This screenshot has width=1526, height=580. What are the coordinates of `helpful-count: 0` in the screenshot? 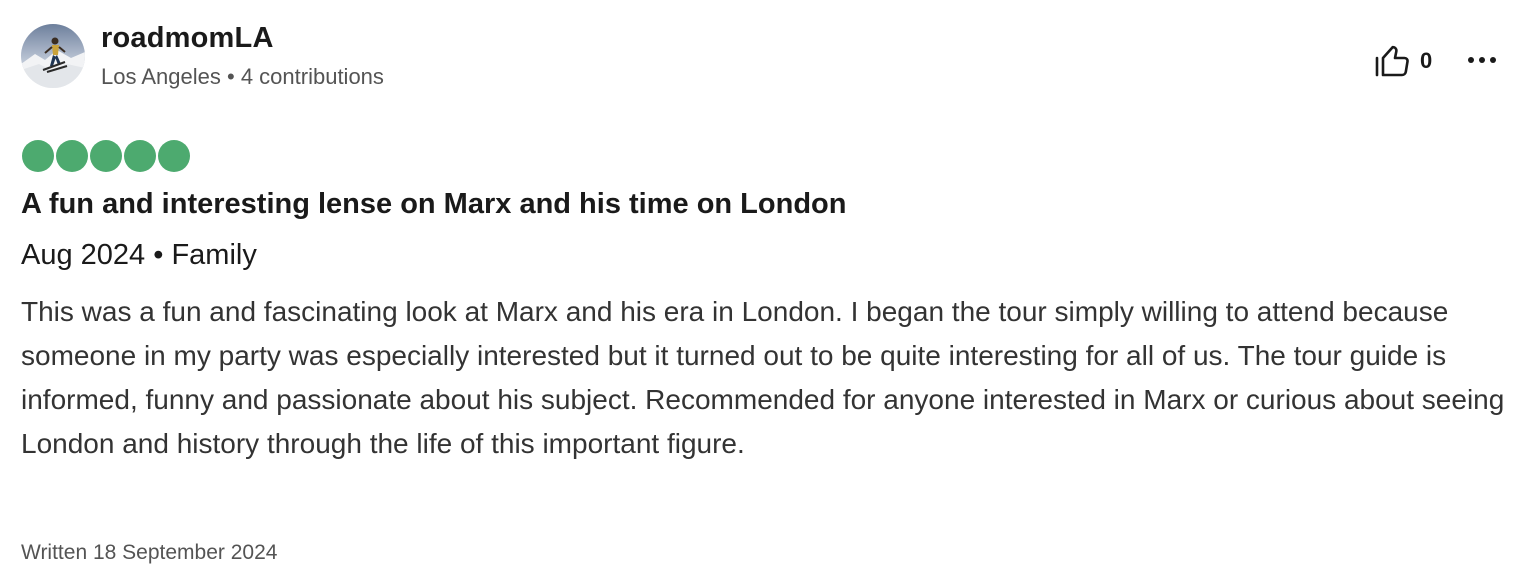 It's located at (1426, 60).